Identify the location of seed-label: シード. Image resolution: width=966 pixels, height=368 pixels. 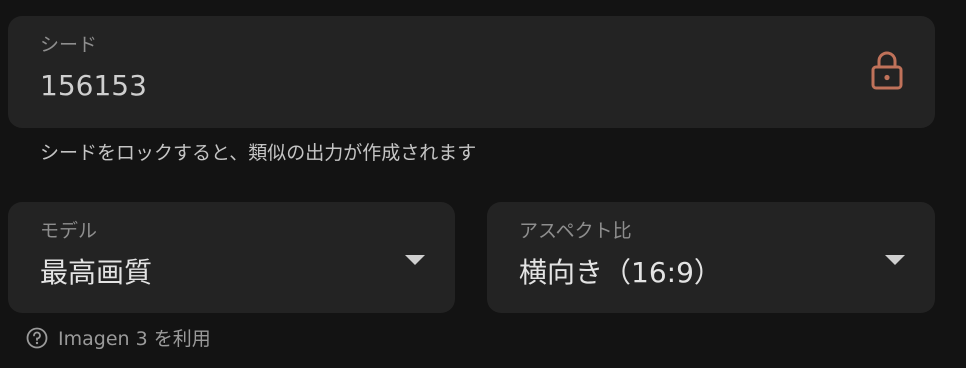
(69, 45).